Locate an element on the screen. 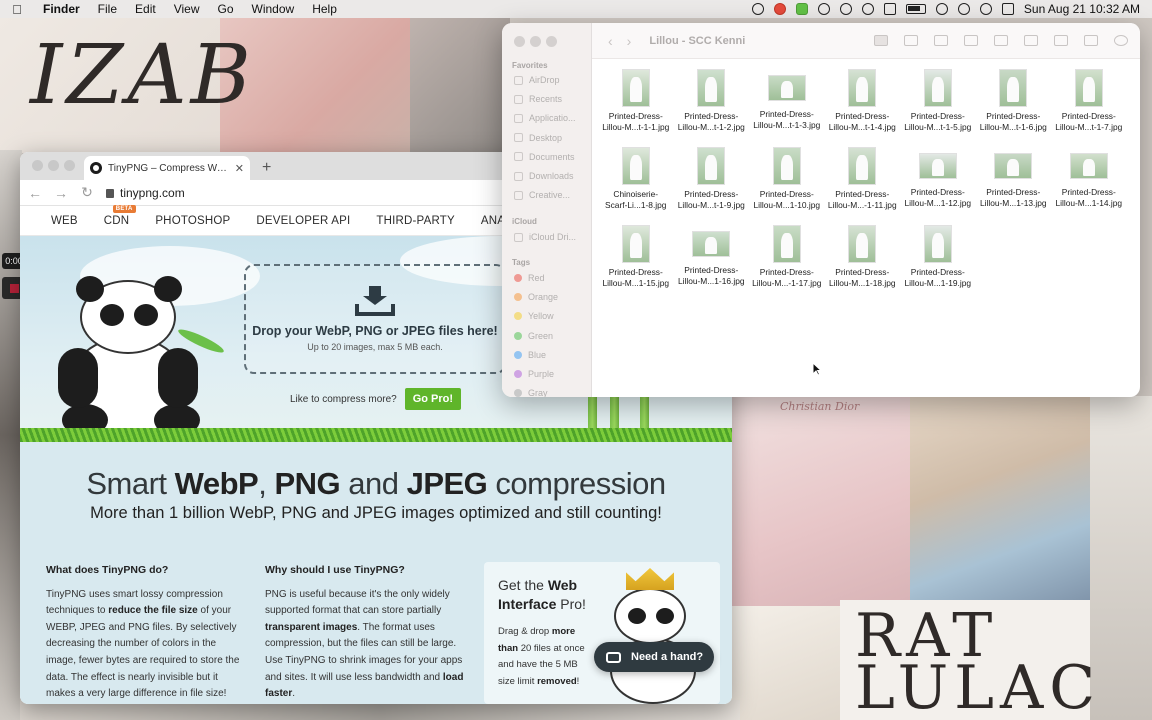 This screenshot has height=720, width=1152. nav-developer-api: DEVELOPER API is located at coordinates (303, 221).